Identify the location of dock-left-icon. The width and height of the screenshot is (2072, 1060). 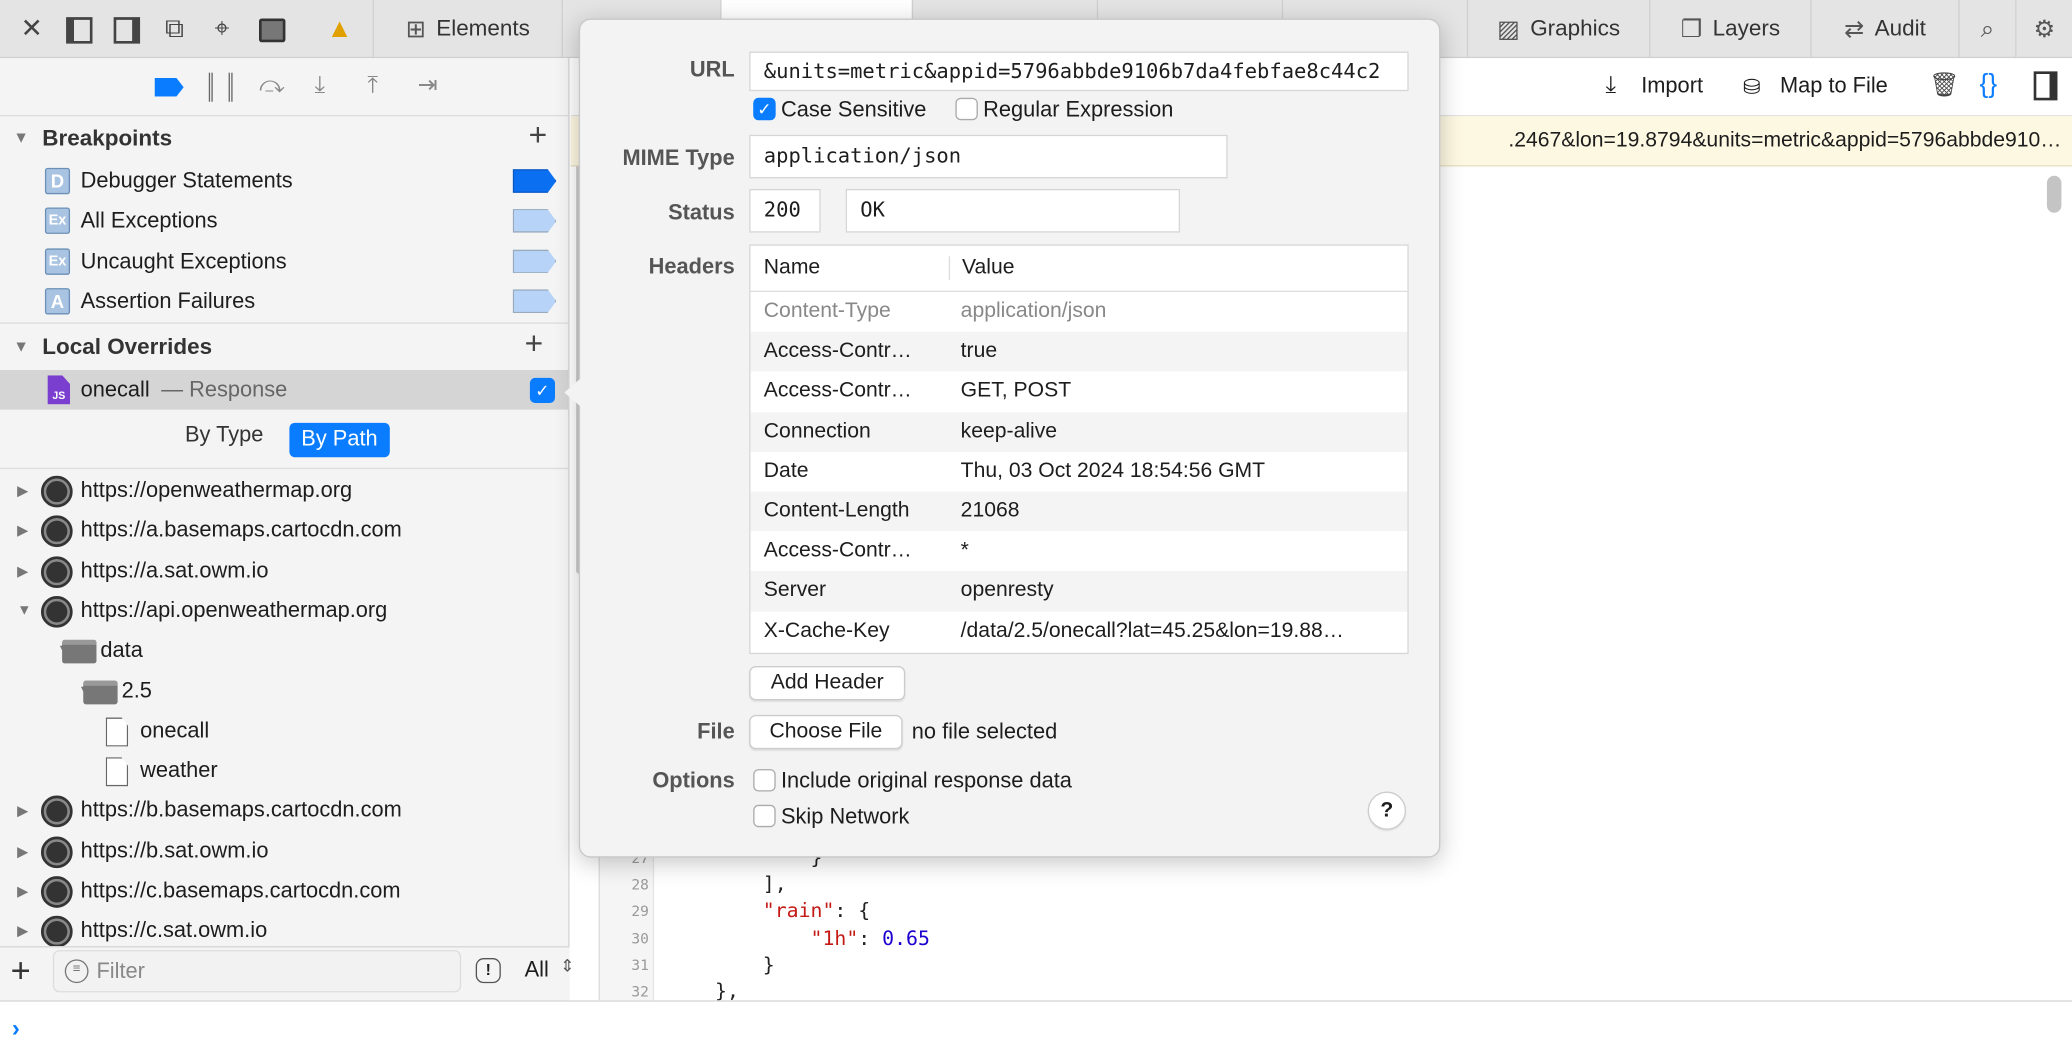
(79, 29).